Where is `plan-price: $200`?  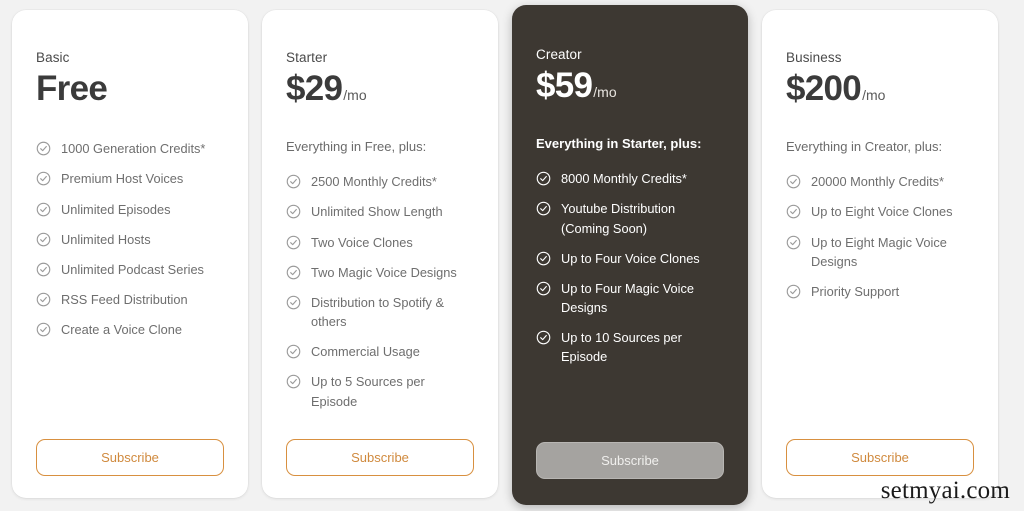 plan-price: $200 is located at coordinates (824, 88).